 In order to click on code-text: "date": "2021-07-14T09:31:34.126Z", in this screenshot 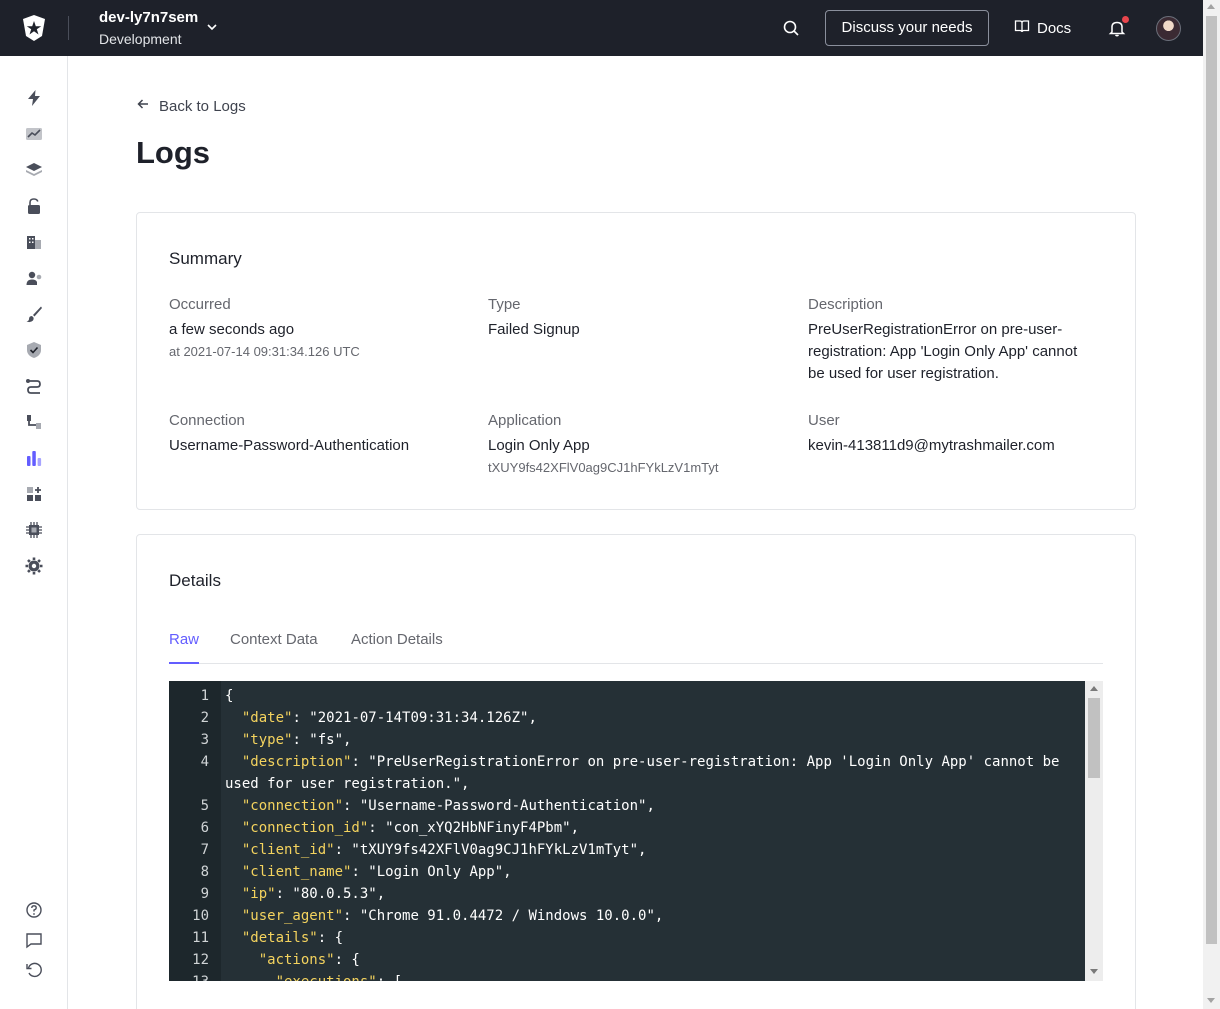, I will do `click(381, 718)`.